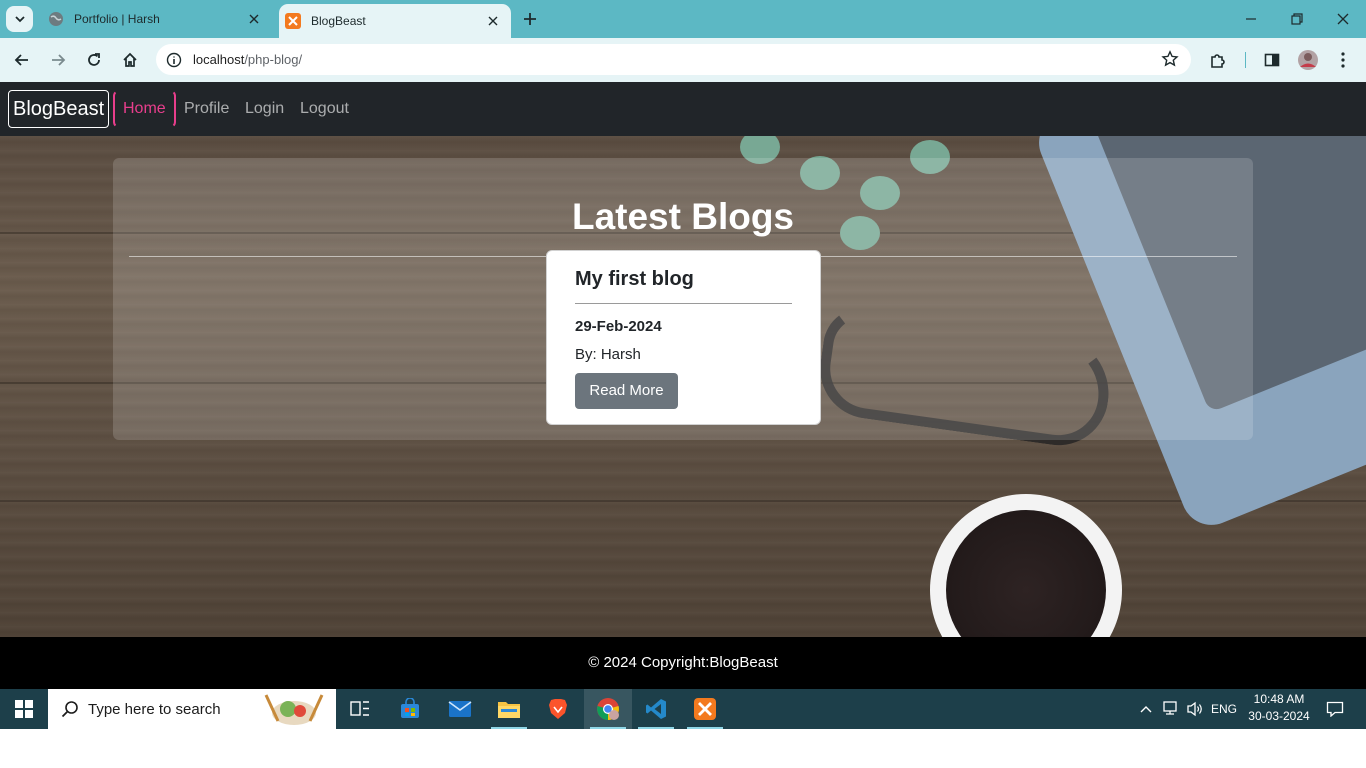  What do you see at coordinates (294, 709) in the screenshot?
I see `search-highlight-illustration` at bounding box center [294, 709].